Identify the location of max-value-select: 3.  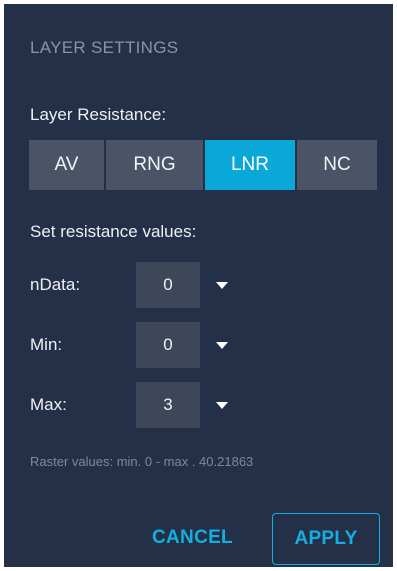
(168, 405).